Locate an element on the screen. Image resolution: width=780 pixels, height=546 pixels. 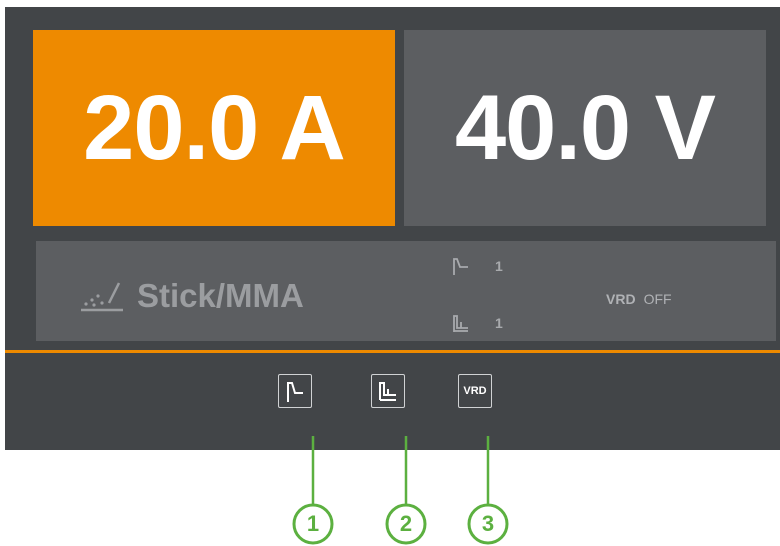
callout-number-2: 2 is located at coordinates (406, 523).